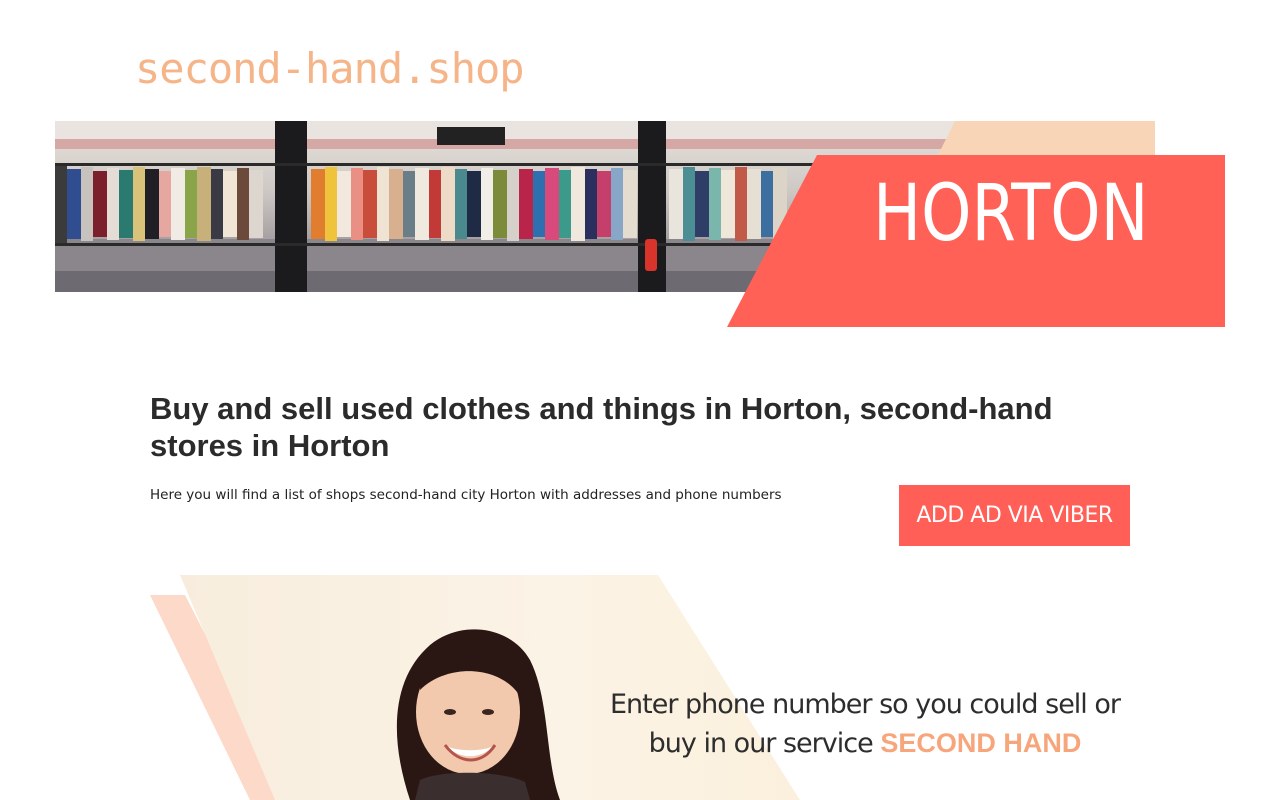 The image size is (1280, 800). Describe the element at coordinates (1011, 214) in the screenshot. I see `city-name: HORTON` at that location.